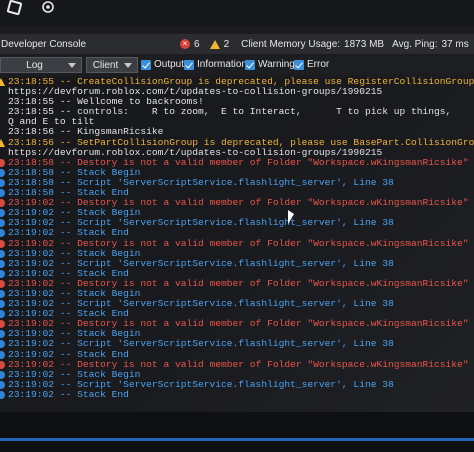 The width and height of the screenshot is (474, 452). I want to click on context-label: Client, so click(105, 65).